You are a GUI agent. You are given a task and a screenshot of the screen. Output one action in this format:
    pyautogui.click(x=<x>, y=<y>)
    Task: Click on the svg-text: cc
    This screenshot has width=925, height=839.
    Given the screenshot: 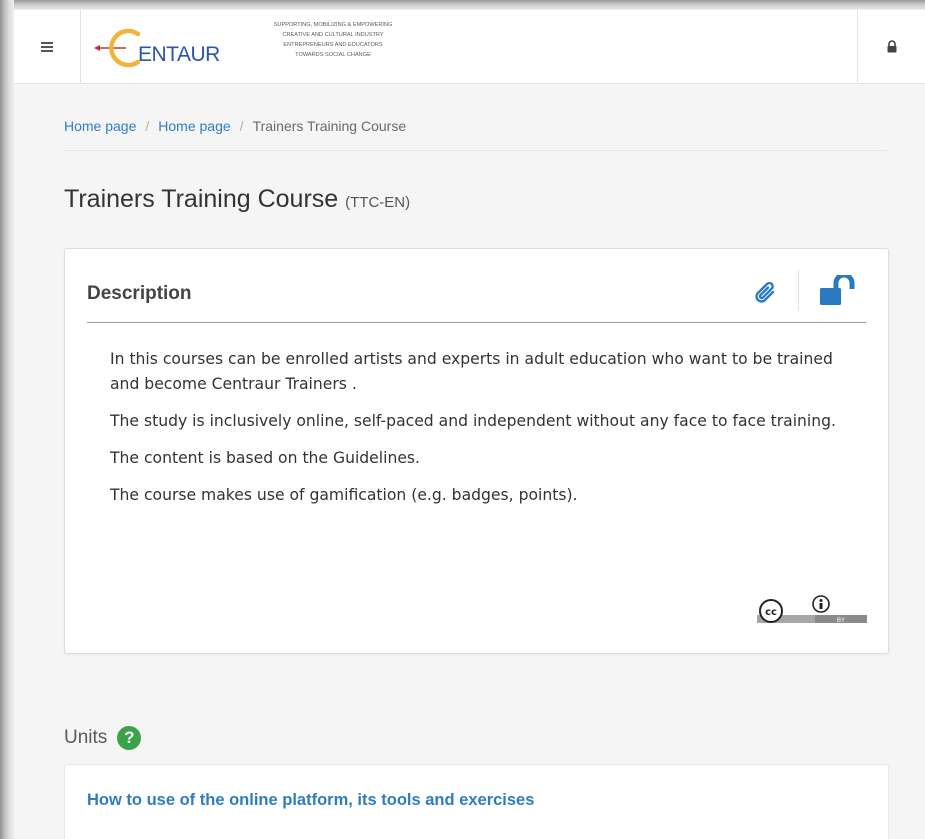 What is the action you would take?
    pyautogui.click(x=771, y=612)
    